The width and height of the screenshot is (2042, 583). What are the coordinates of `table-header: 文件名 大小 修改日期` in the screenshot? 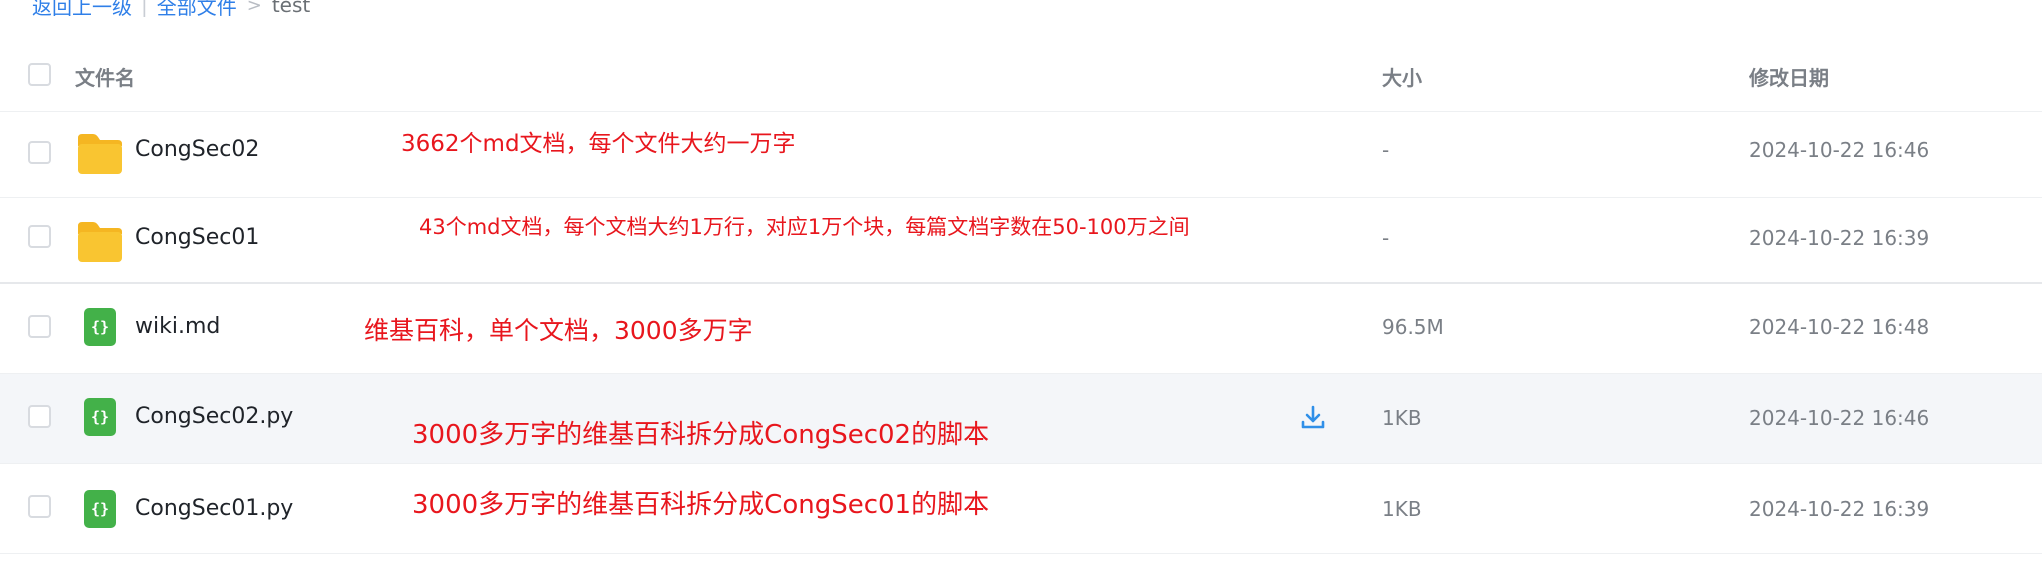 It's located at (1021, 76).